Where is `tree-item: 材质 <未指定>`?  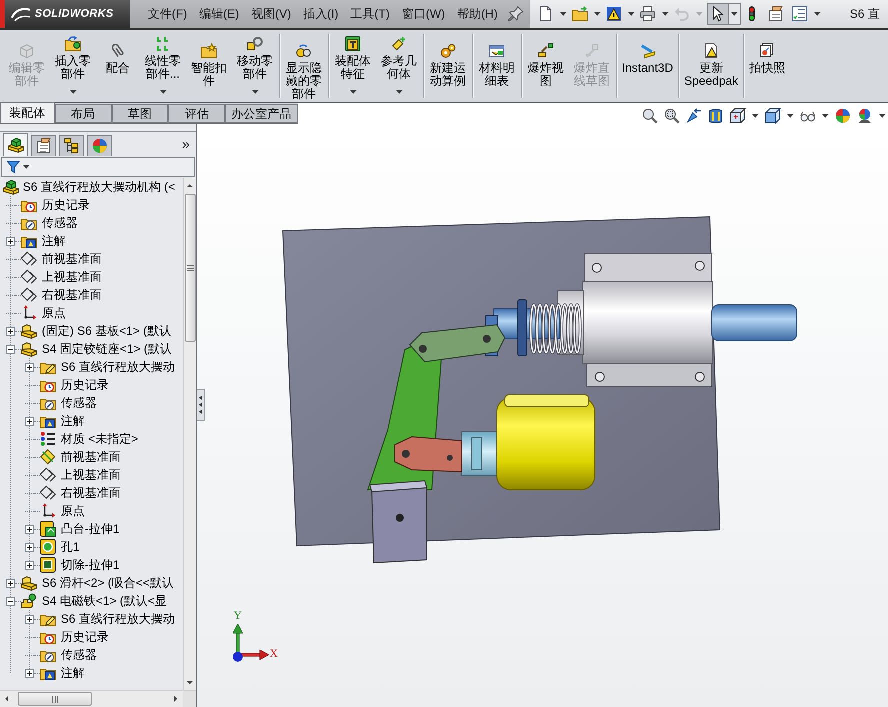 tree-item: 材质 <未指定> is located at coordinates (99, 439).